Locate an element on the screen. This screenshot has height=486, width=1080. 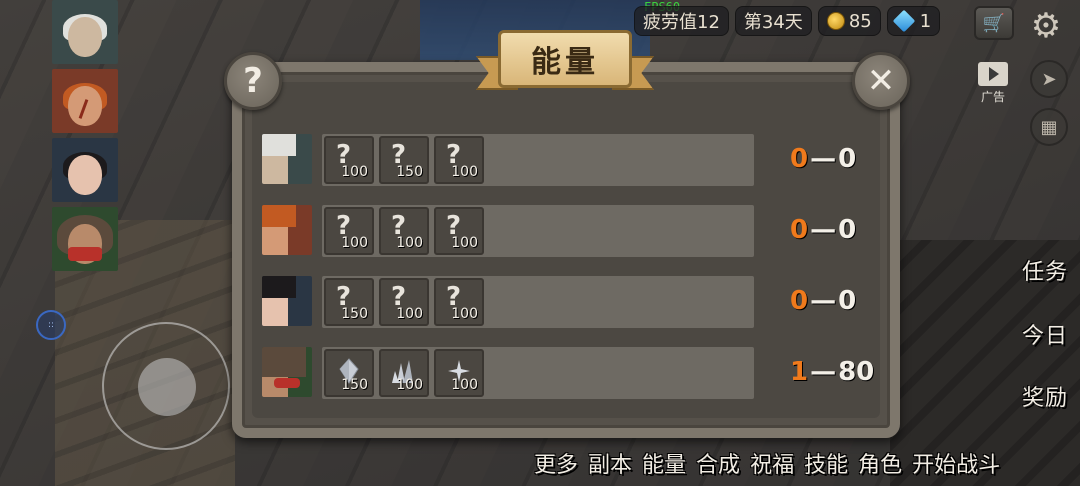
energy-row-girl: ? 150 ? 100 ? 100 0—0 is located at coordinates (562, 303).